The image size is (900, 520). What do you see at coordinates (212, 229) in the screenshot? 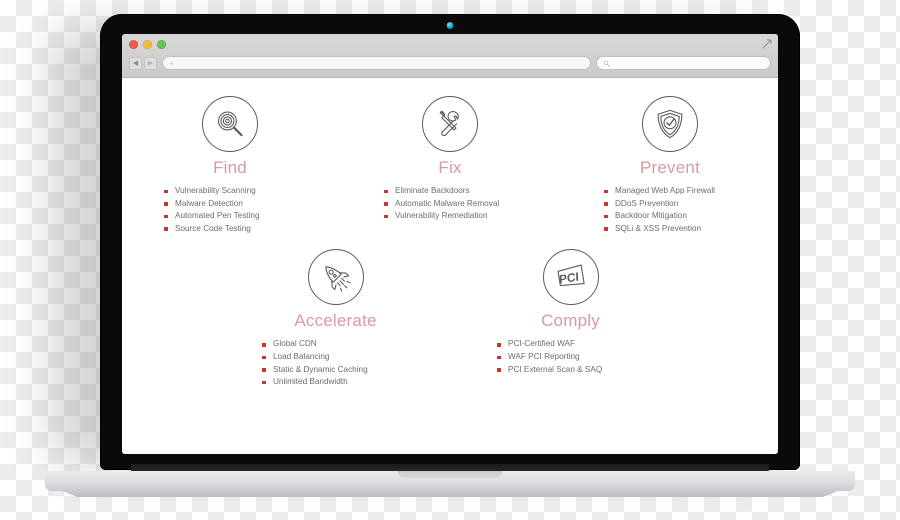
I see `list-item: Source Code Testing` at bounding box center [212, 229].